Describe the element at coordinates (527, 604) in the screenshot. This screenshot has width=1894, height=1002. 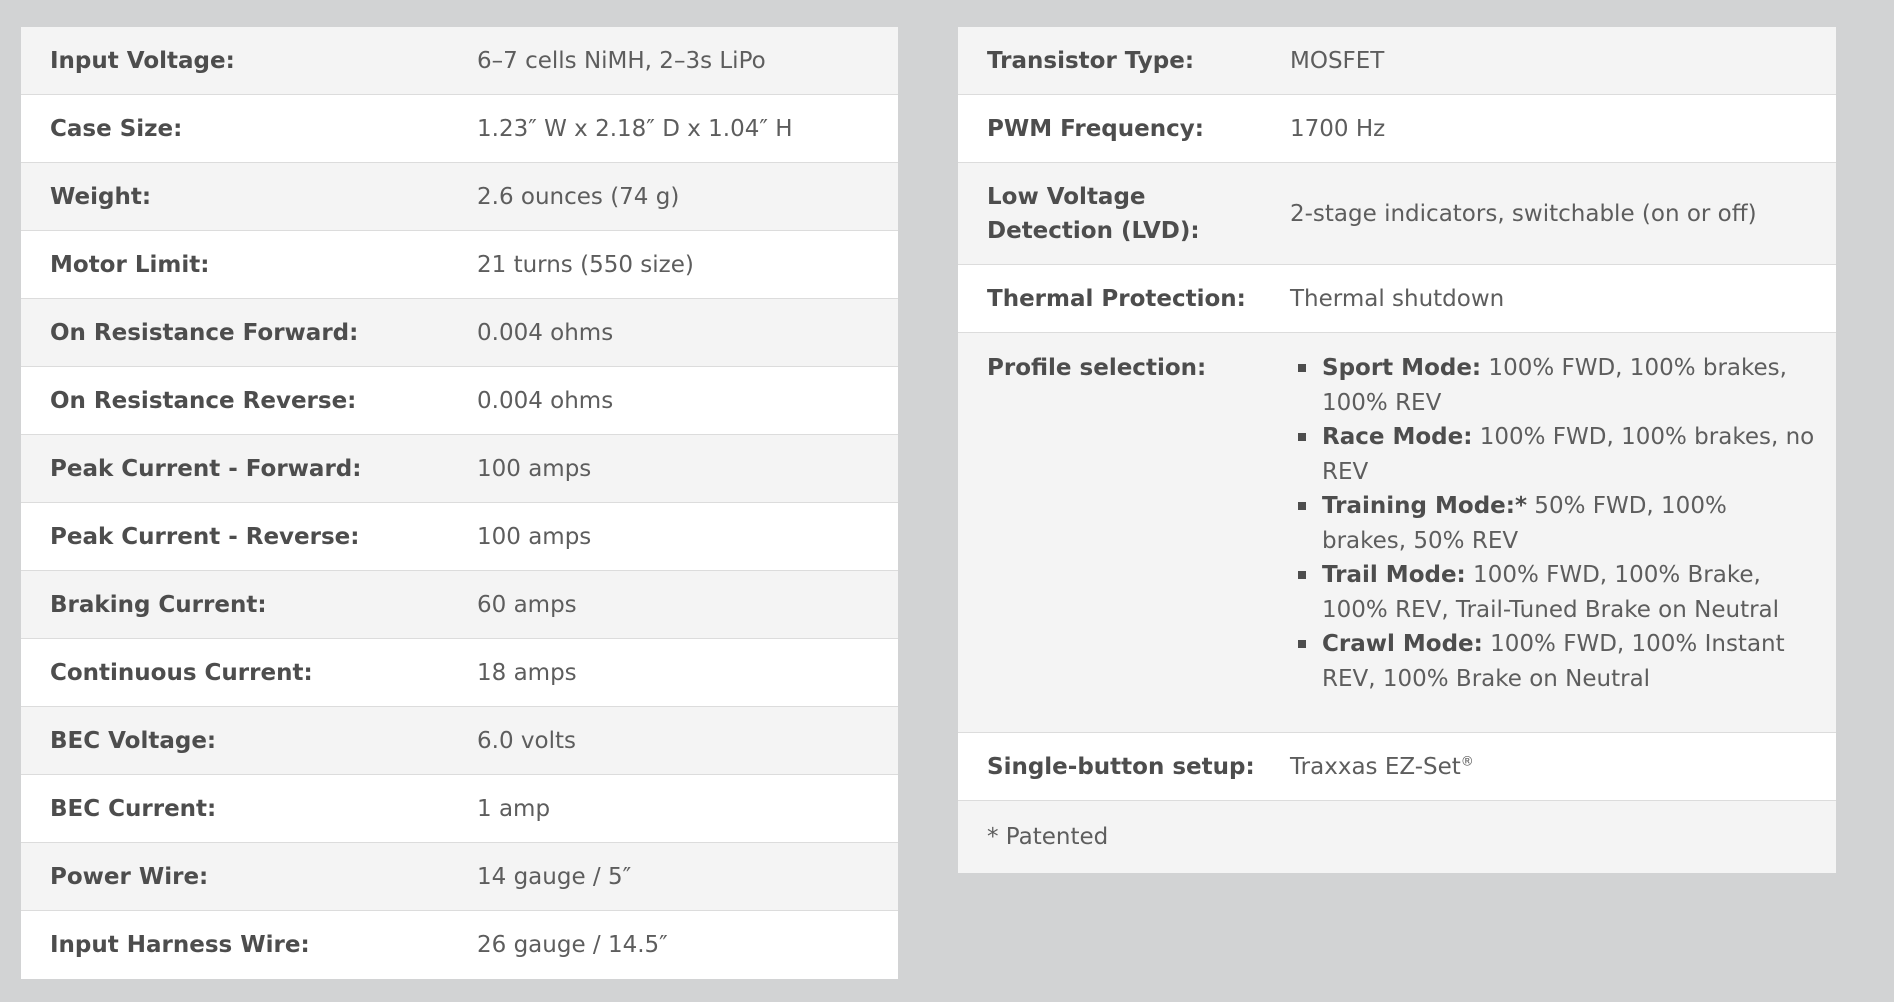
I see `spec-value: 60 amps` at that location.